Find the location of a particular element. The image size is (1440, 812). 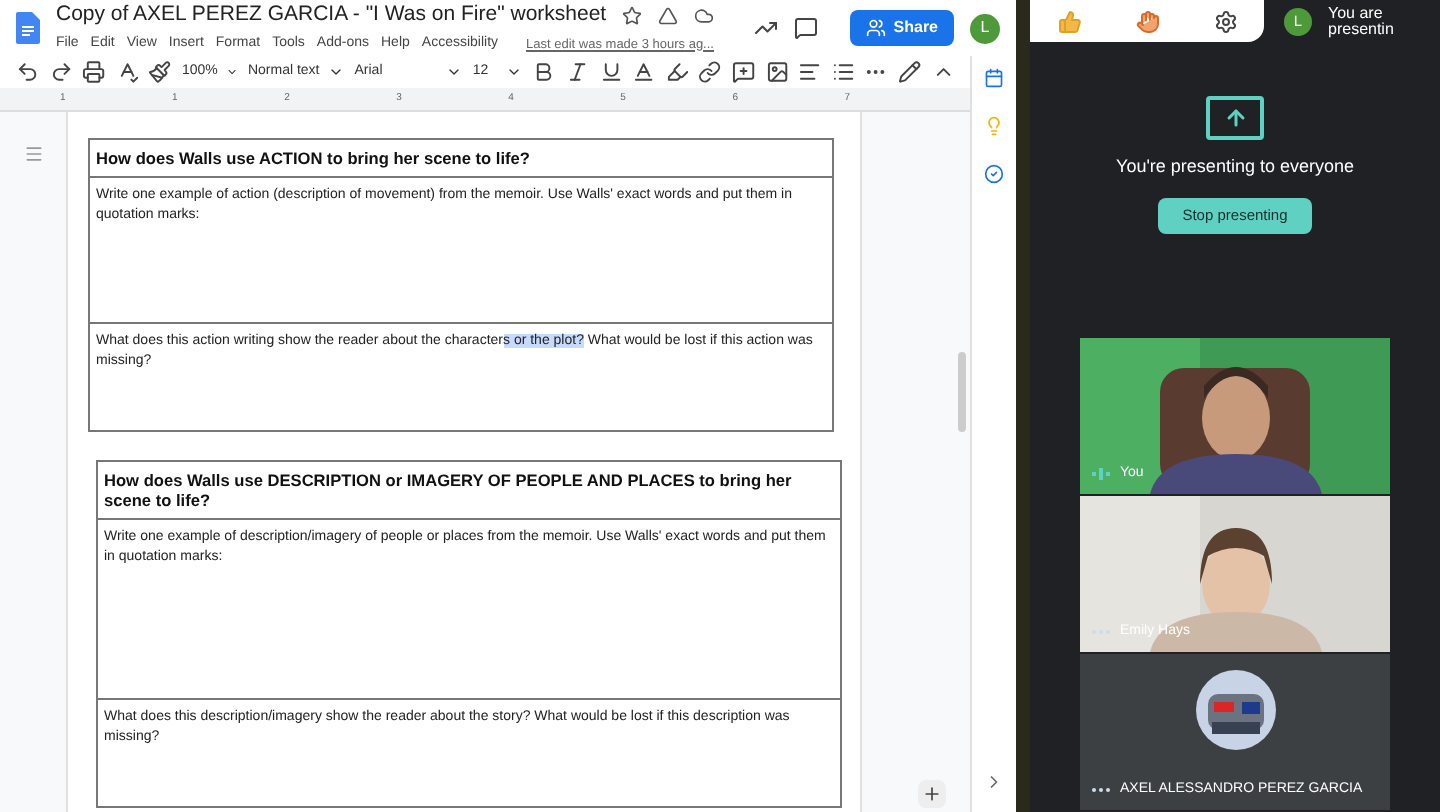

highlighter-icon is located at coordinates (677, 72).